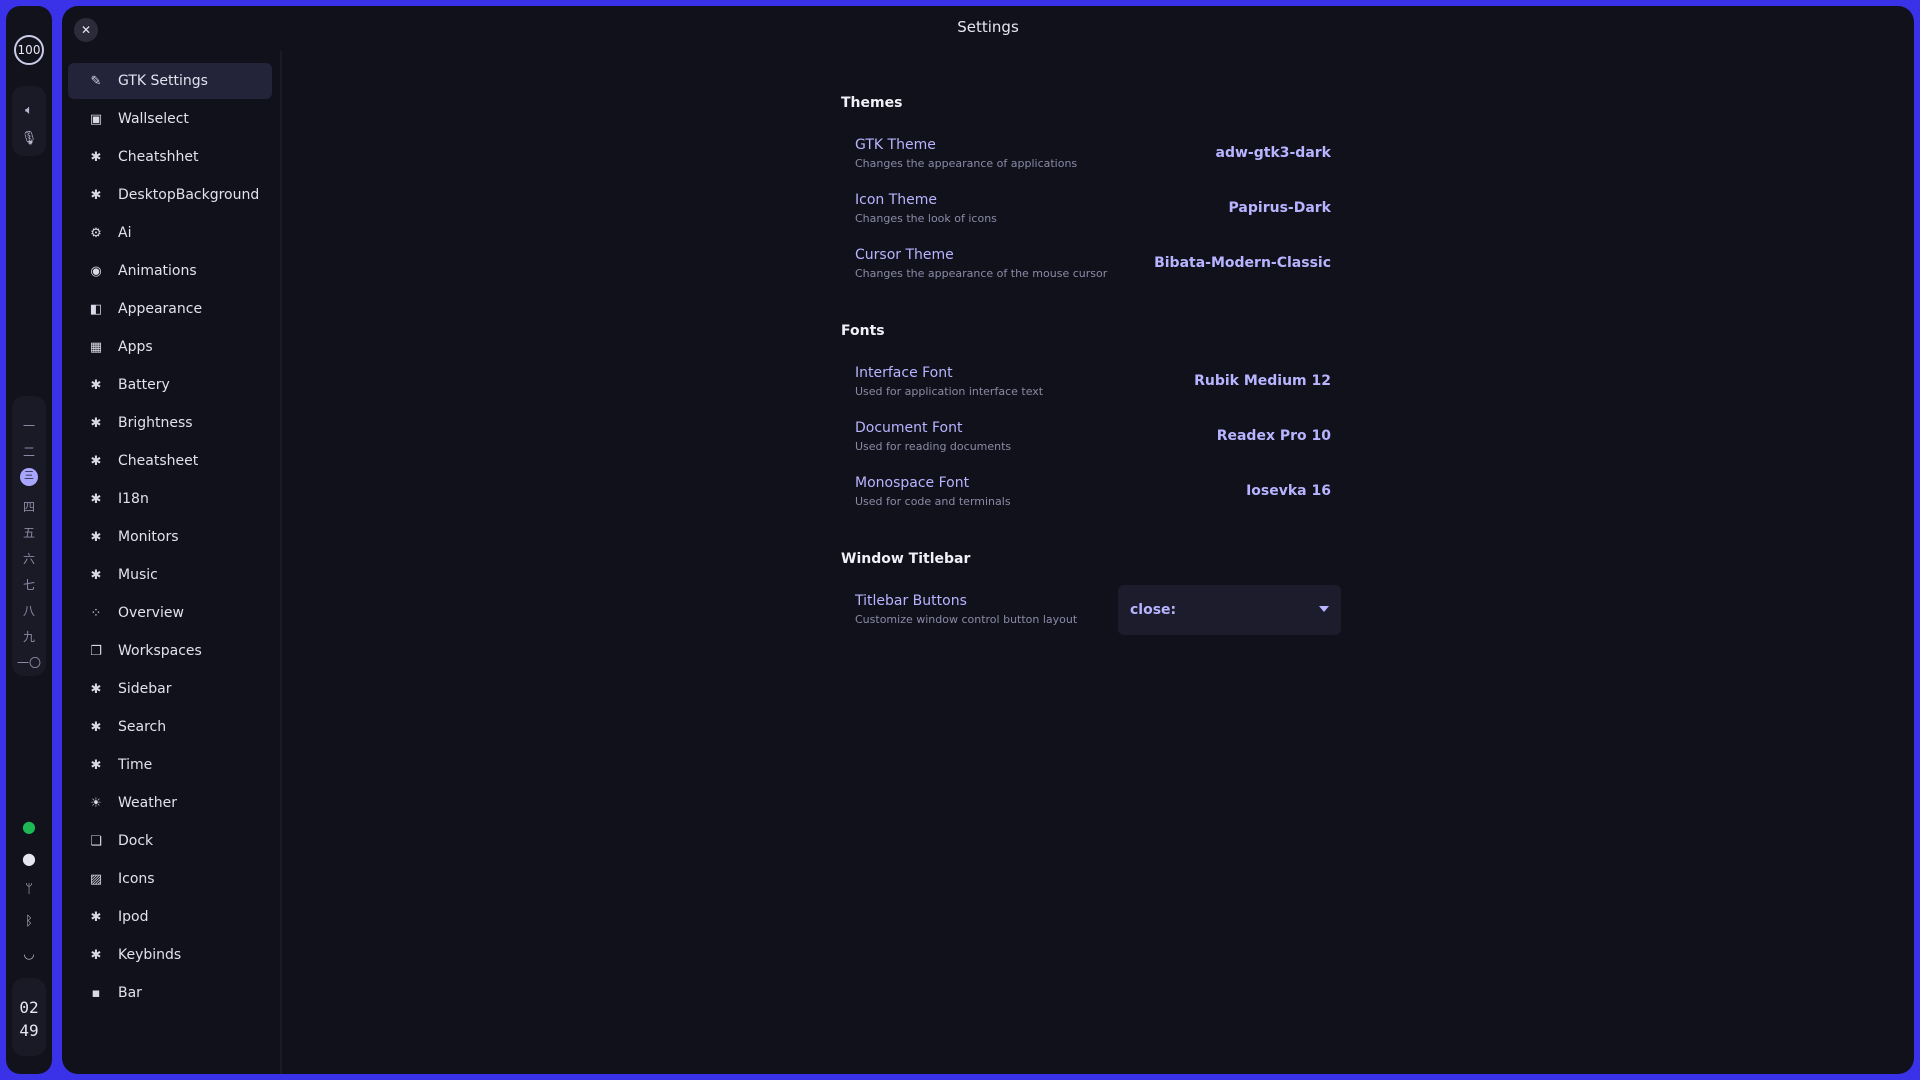  I want to click on sidebar-item-overview: ⁘ Overview, so click(170, 613).